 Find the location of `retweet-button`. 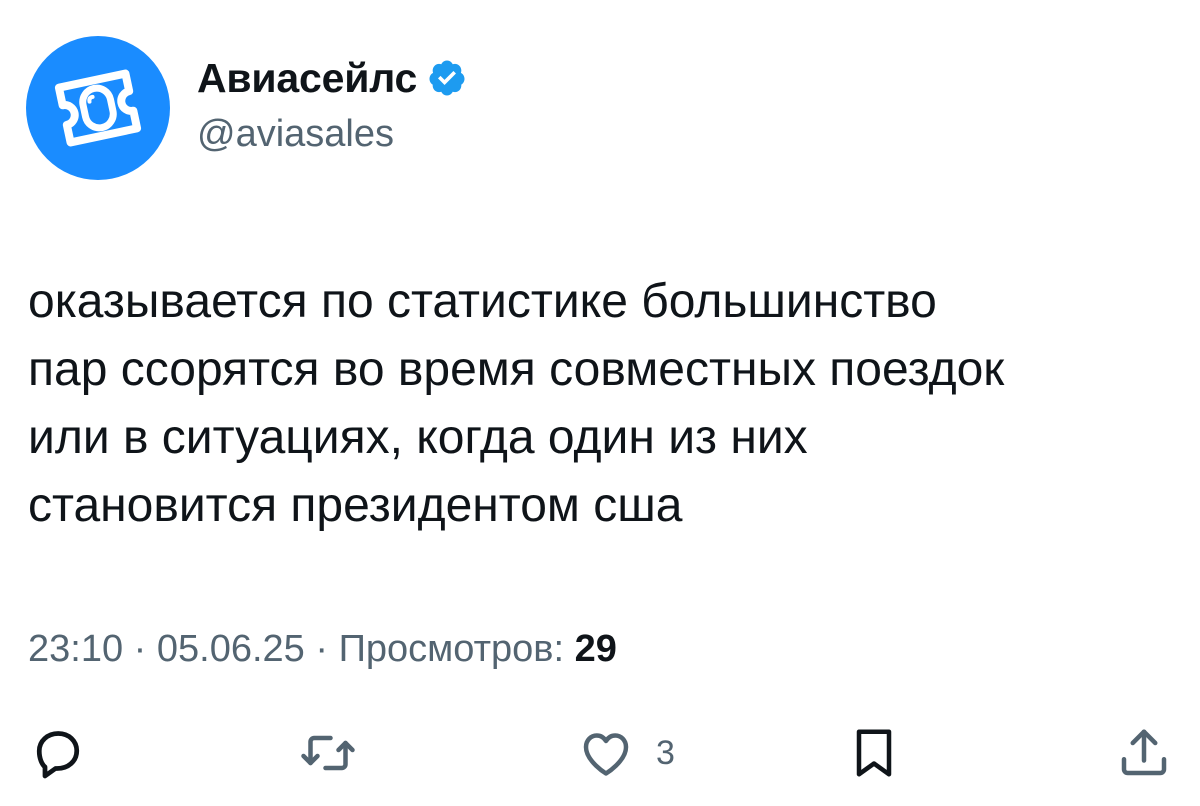

retweet-button is located at coordinates (328, 753).